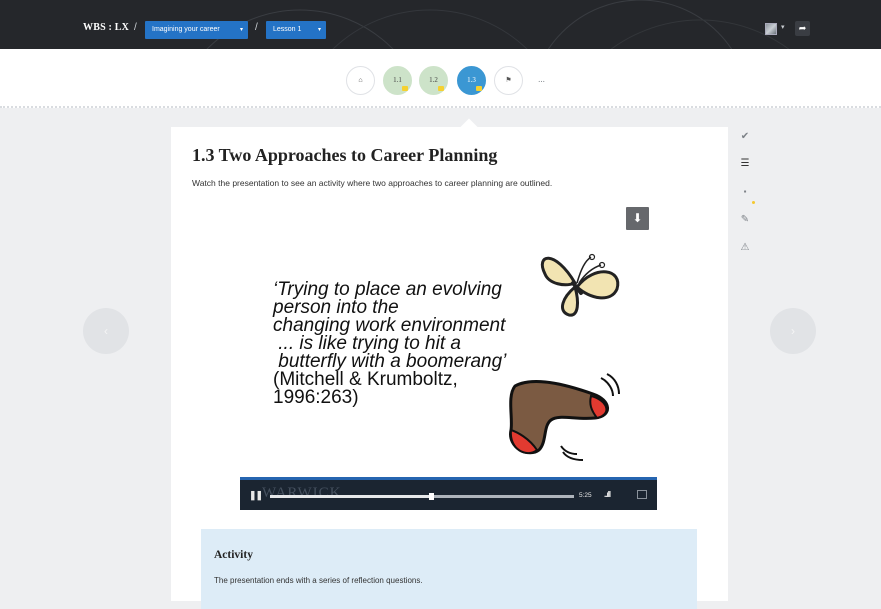 This screenshot has width=881, height=609. I want to click on lesson-dropdown: Lesson 1 ▾, so click(296, 30).